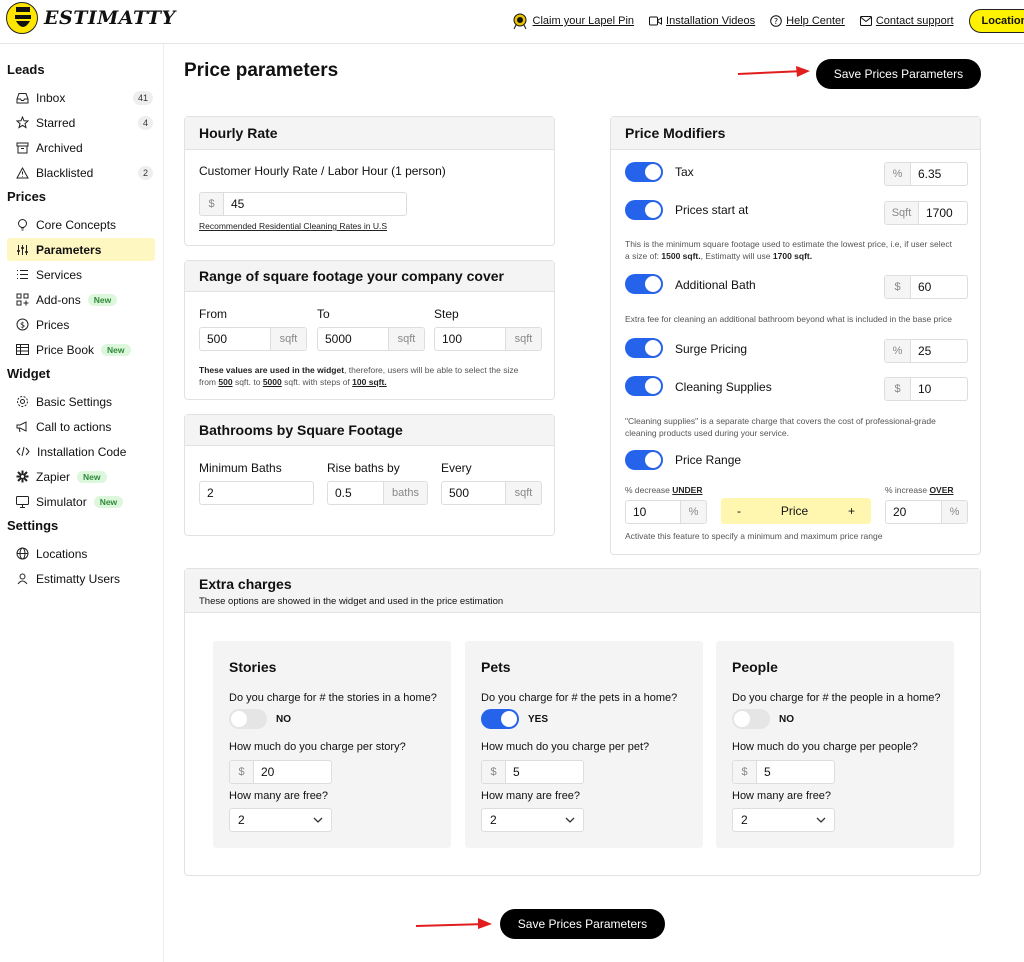 The image size is (1024, 962). I want to click on sidebar-item-inbox: Inbox 41, so click(81, 97).